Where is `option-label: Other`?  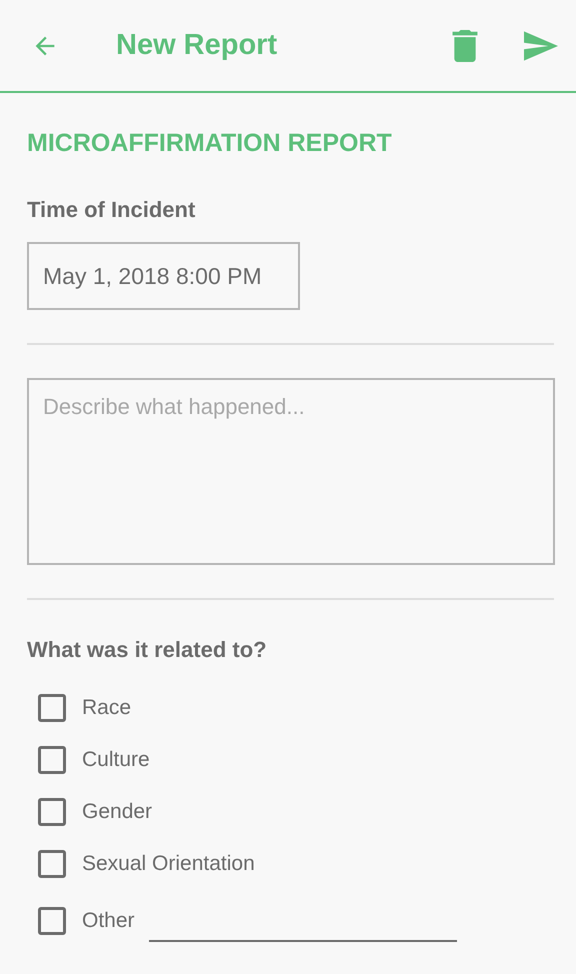
option-label: Other is located at coordinates (108, 921).